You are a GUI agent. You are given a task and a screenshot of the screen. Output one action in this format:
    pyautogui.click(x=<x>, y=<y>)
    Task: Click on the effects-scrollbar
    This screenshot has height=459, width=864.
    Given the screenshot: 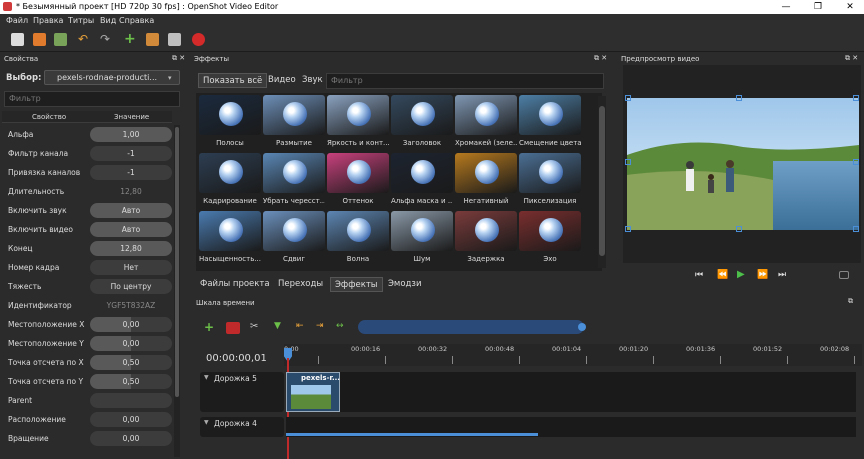 What is the action you would take?
    pyautogui.click(x=602, y=182)
    